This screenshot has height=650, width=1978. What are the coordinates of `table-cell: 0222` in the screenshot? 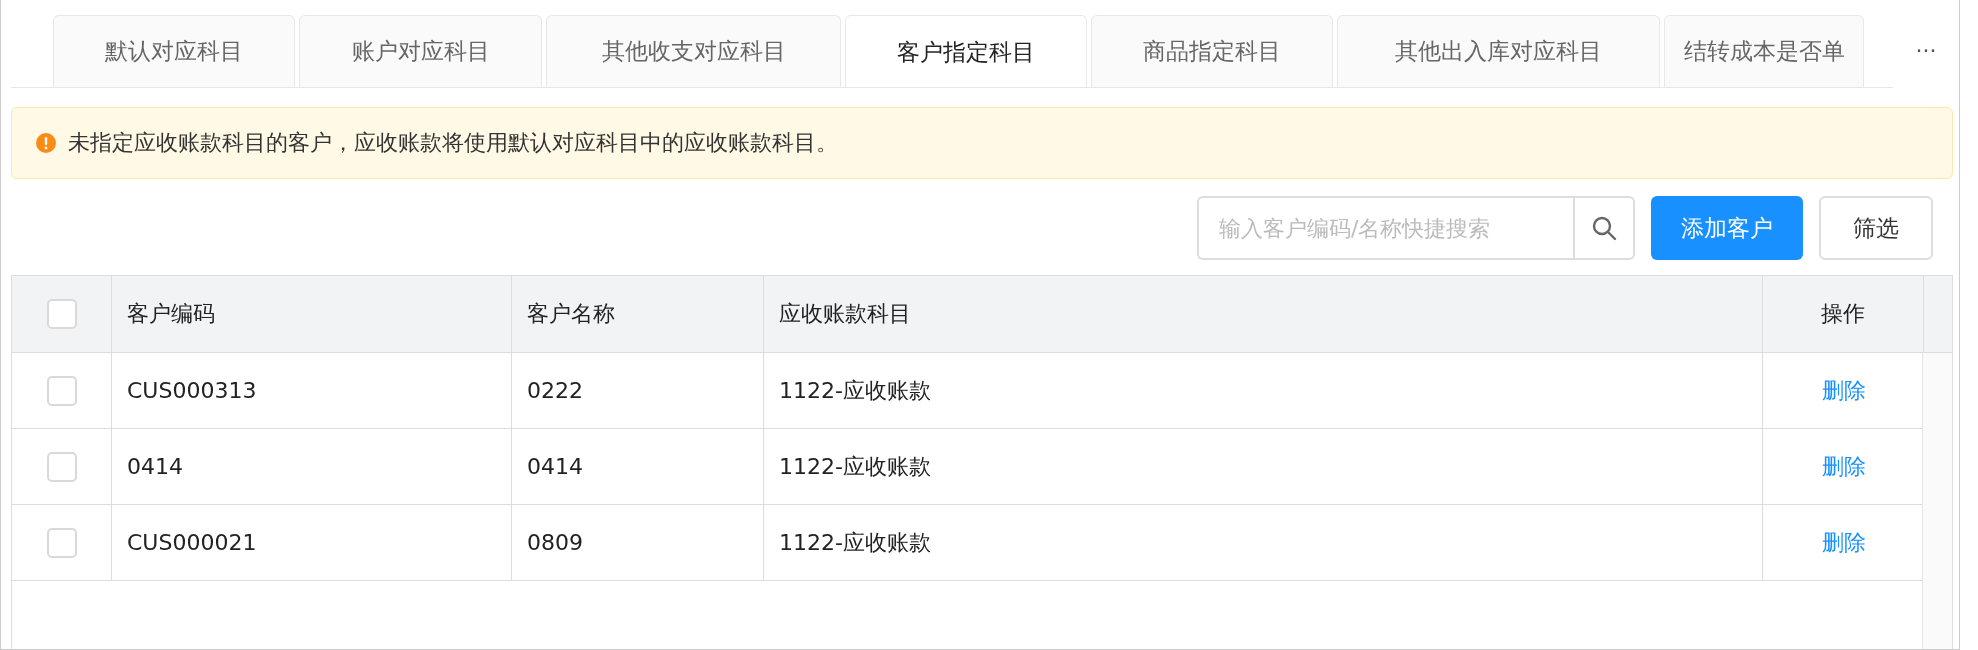 It's located at (555, 390).